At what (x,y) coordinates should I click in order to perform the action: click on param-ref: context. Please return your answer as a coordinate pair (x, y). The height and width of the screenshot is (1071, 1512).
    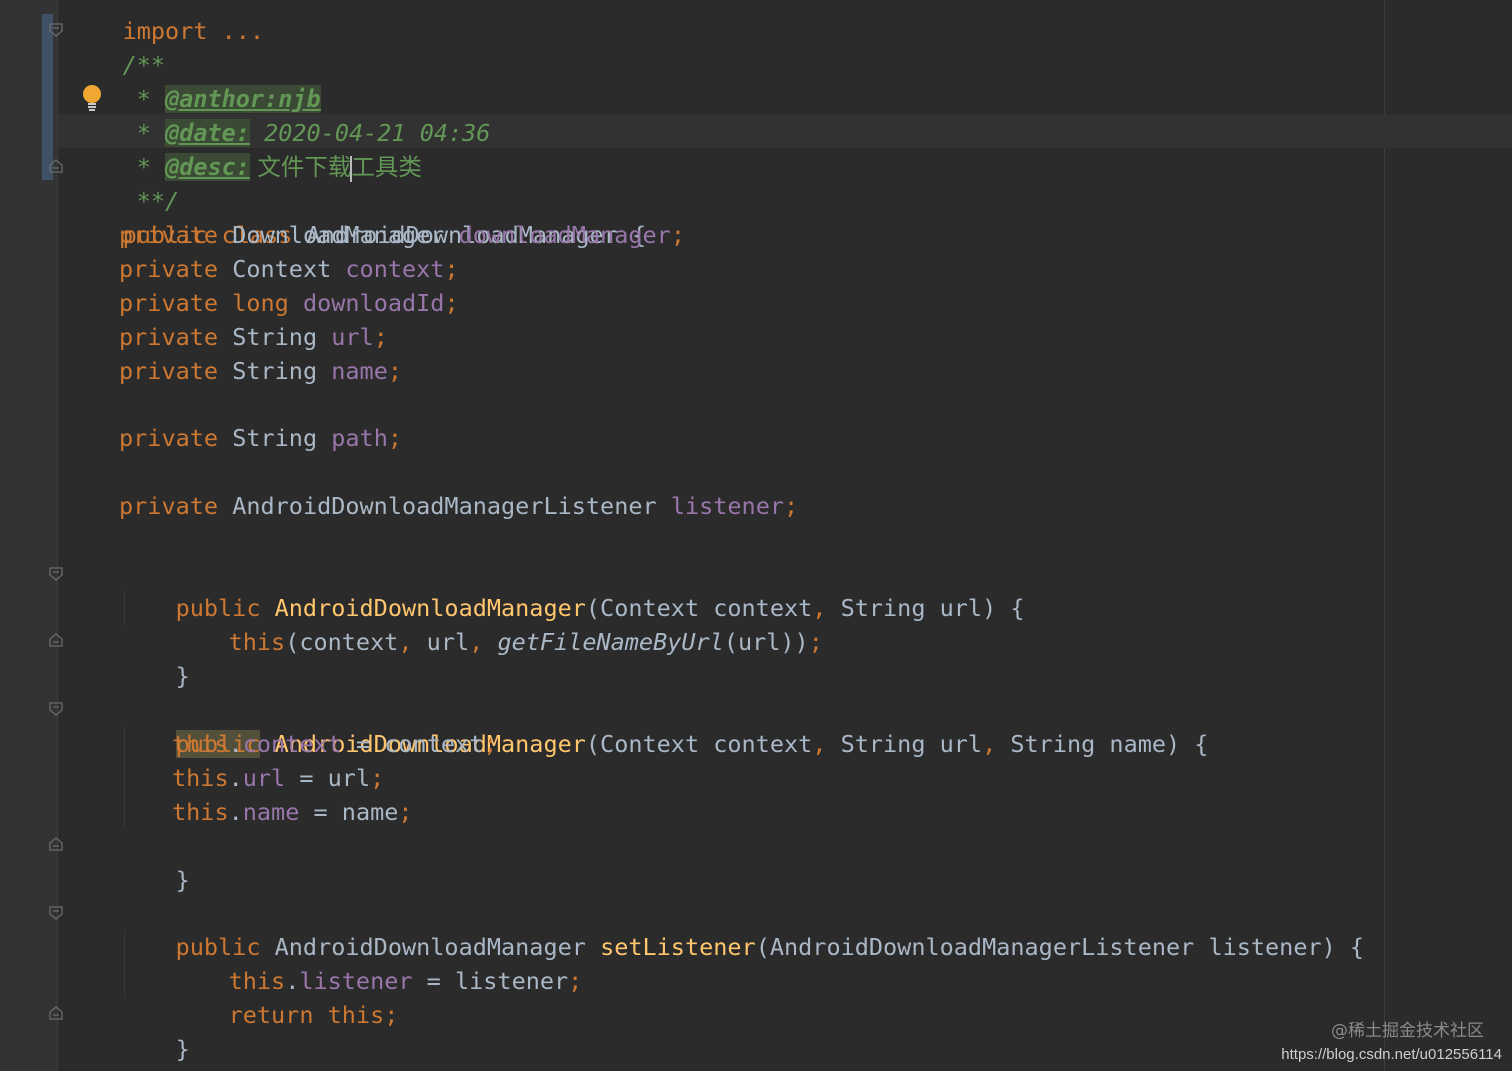
    Looking at the image, I should click on (434, 744).